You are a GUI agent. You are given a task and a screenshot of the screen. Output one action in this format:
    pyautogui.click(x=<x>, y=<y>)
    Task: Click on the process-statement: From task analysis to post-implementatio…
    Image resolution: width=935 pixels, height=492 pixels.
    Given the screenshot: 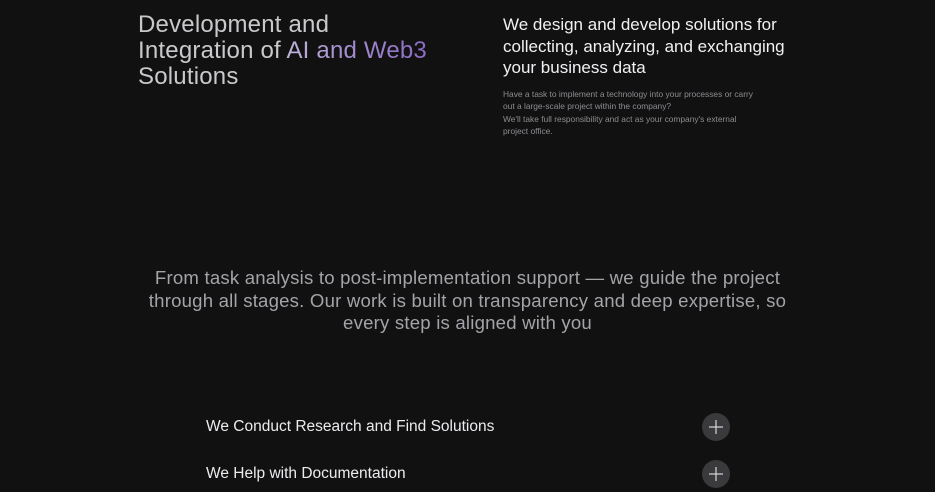 What is the action you would take?
    pyautogui.click(x=467, y=300)
    